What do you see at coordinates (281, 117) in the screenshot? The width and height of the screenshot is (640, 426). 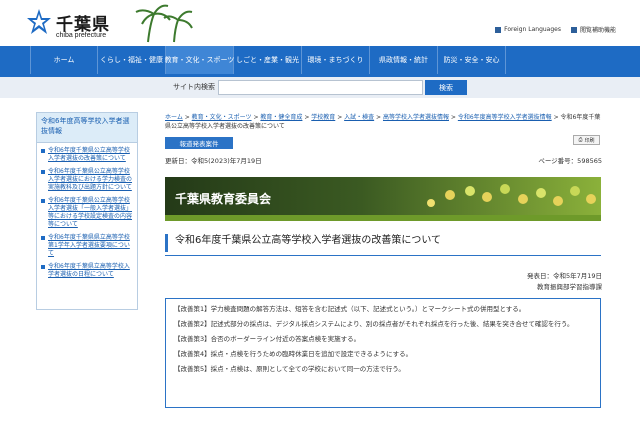 I see `breadcrumb-link: 教育・健全育成` at bounding box center [281, 117].